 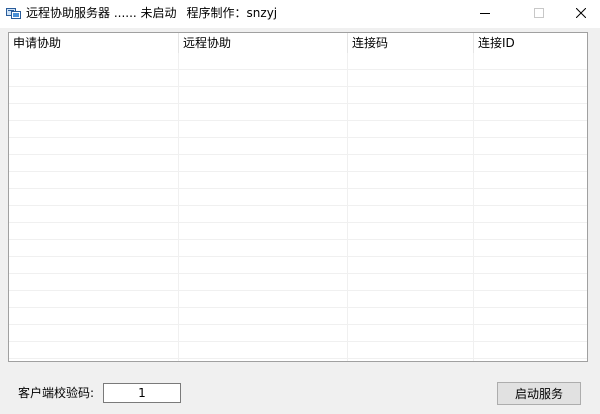 What do you see at coordinates (539, 393) in the screenshot?
I see `start-service-button: 启动服务` at bounding box center [539, 393].